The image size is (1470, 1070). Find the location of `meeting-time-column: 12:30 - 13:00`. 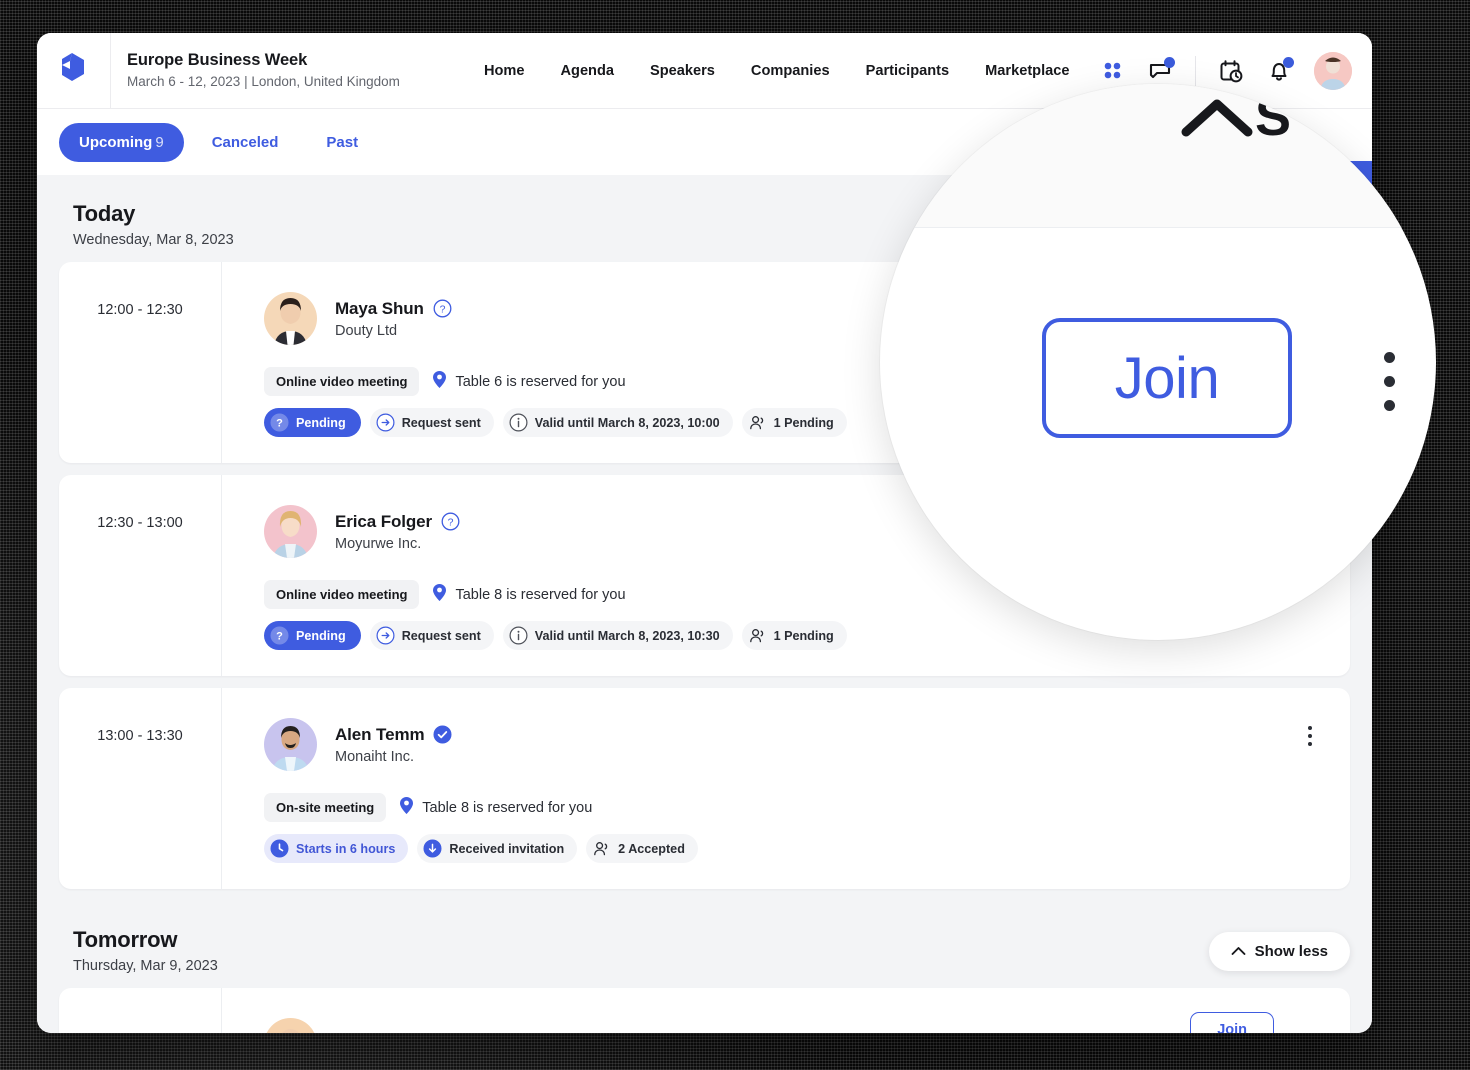

meeting-time-column: 12:30 - 13:00 is located at coordinates (140, 575).